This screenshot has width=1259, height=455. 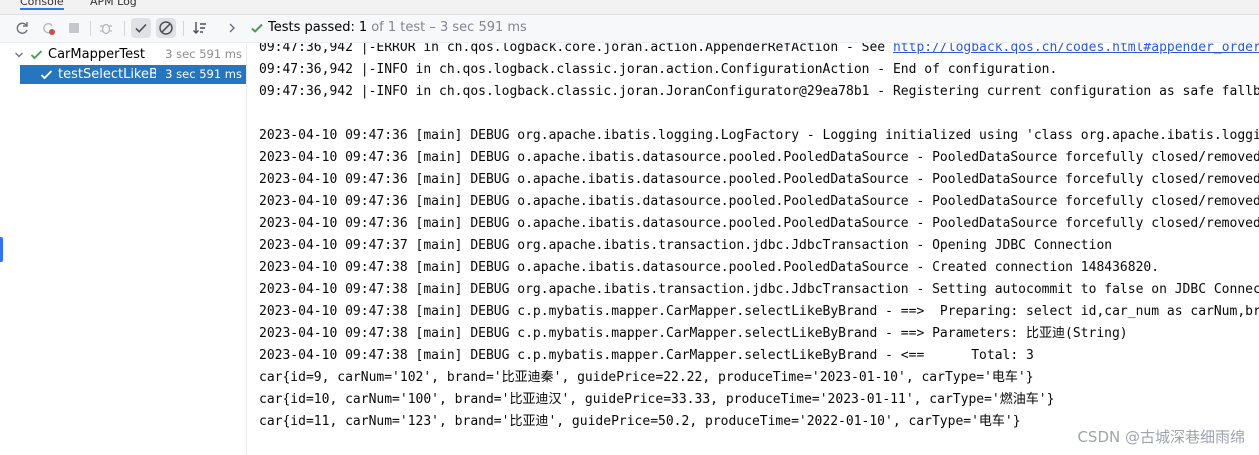 What do you see at coordinates (311, 27) in the screenshot?
I see `status-prefix: Tests passed:` at bounding box center [311, 27].